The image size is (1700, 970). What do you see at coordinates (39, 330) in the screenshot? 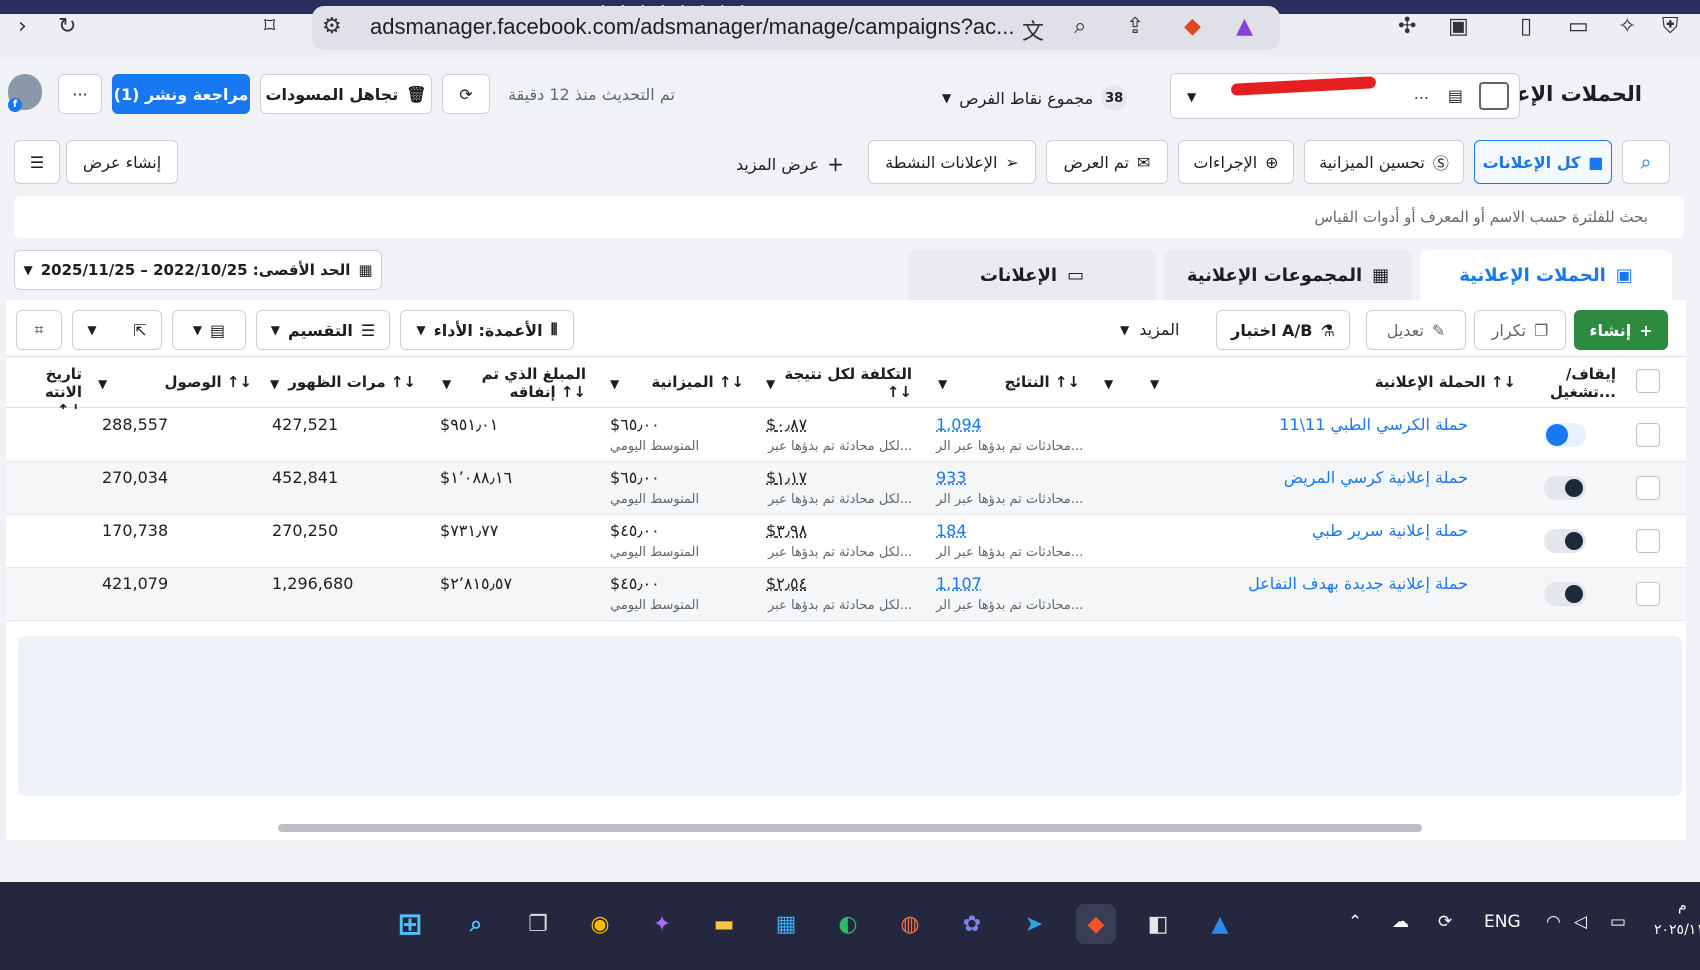
I see `charts-button: ⌗` at bounding box center [39, 330].